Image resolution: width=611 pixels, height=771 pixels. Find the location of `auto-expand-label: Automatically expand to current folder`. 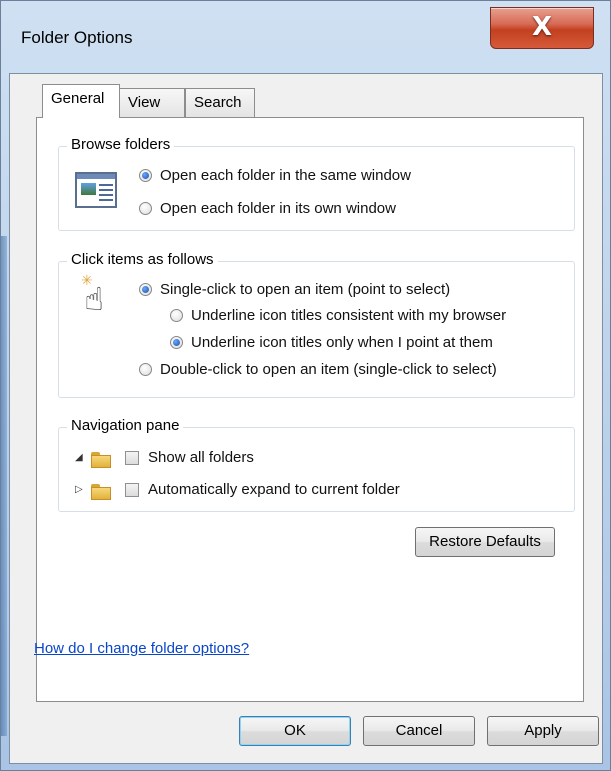

auto-expand-label: Automatically expand to current folder is located at coordinates (274, 489).